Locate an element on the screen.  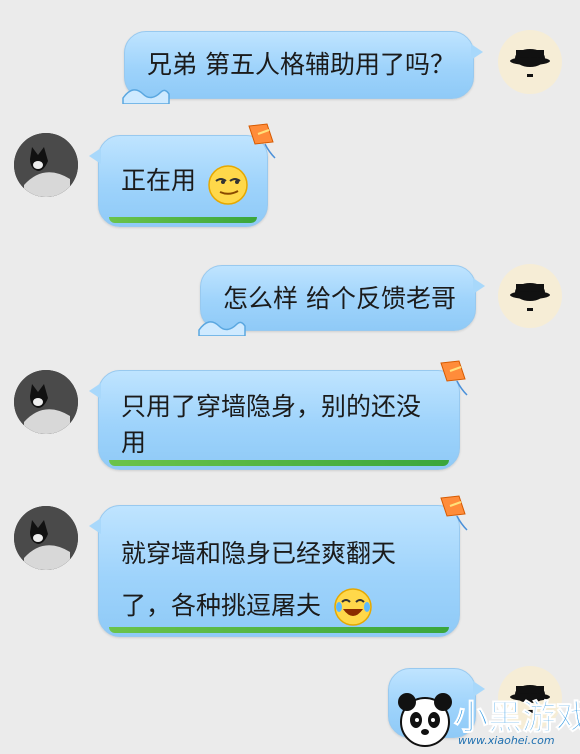
message-bubble-incoming: 就穿墙和隐身已经爽翻天 了，各种挑逗屠夫 is located at coordinates (278, 566).